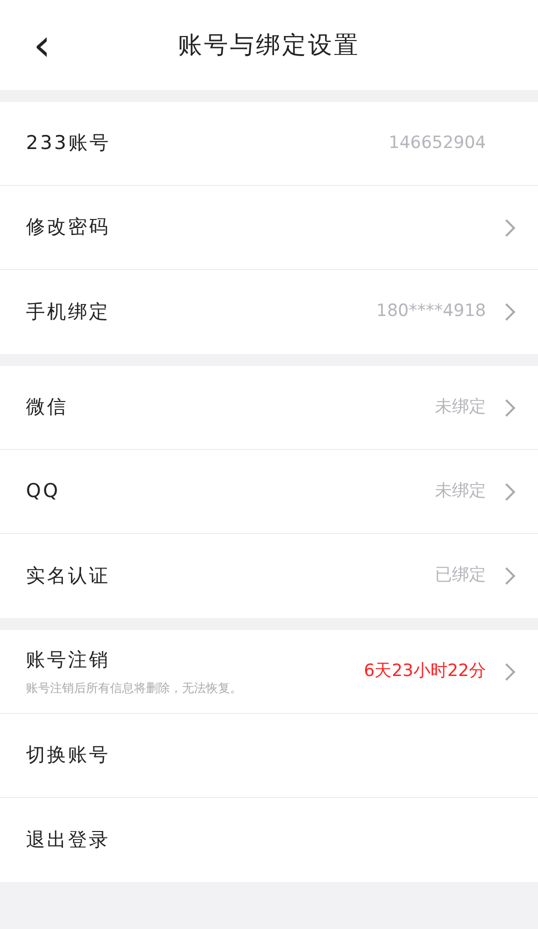  What do you see at coordinates (269, 492) in the screenshot?
I see `settings-row: QQ 未绑定` at bounding box center [269, 492].